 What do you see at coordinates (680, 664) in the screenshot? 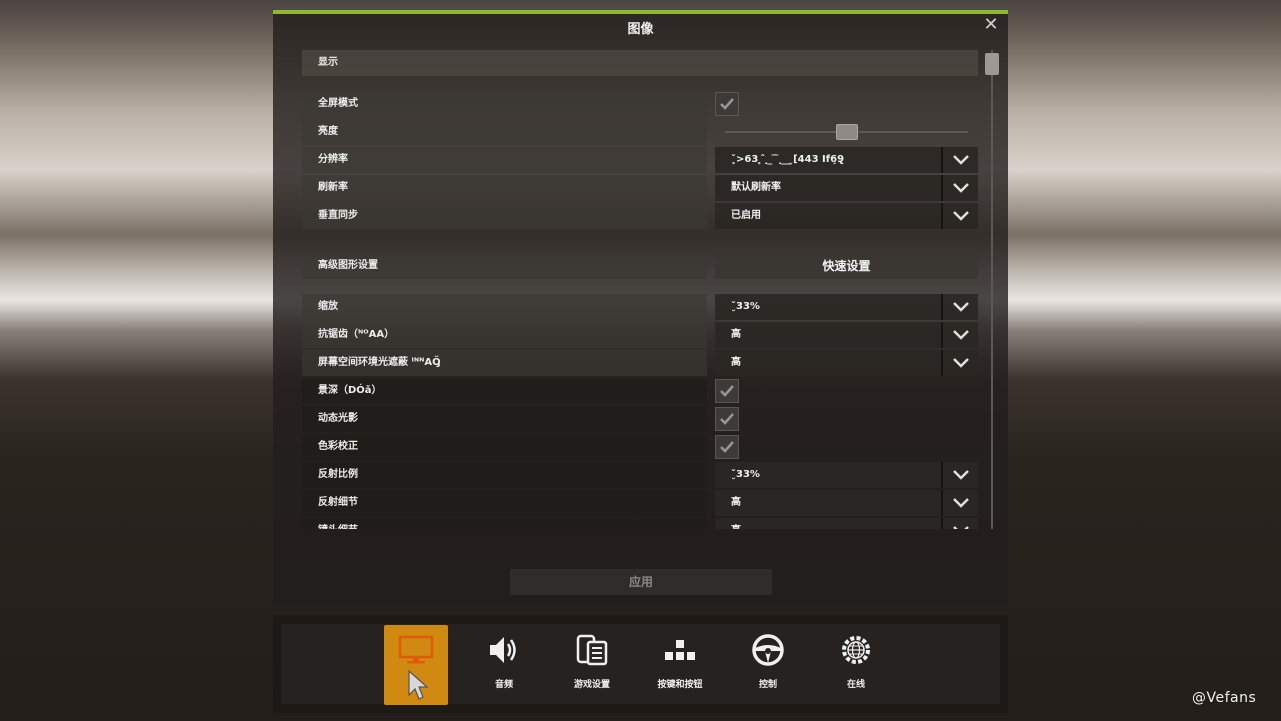
I see `nav-tab-keys: 按键和按钮` at bounding box center [680, 664].